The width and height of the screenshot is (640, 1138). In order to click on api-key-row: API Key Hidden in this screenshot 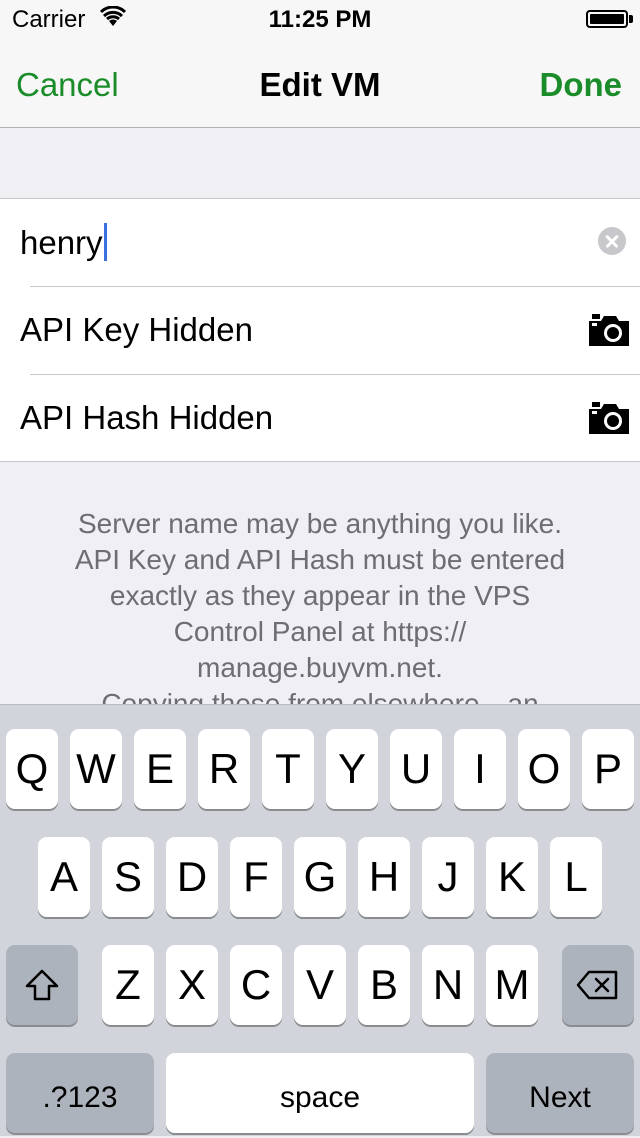, I will do `click(320, 331)`.